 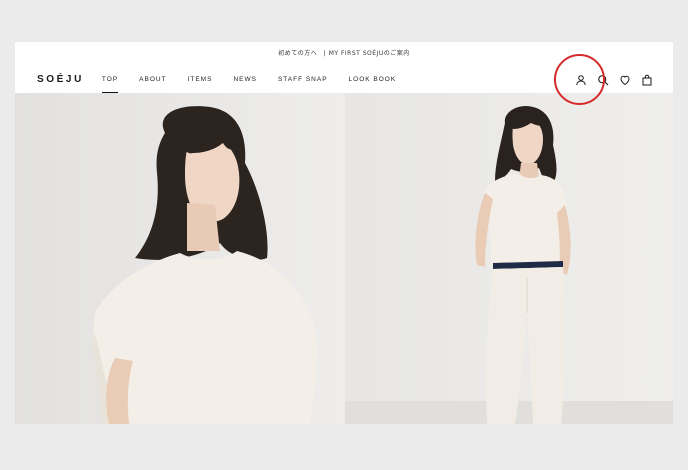 I want to click on announcement-bar: 初めての方へ | MY FIRST SOÉJUのご案内, so click(x=344, y=54).